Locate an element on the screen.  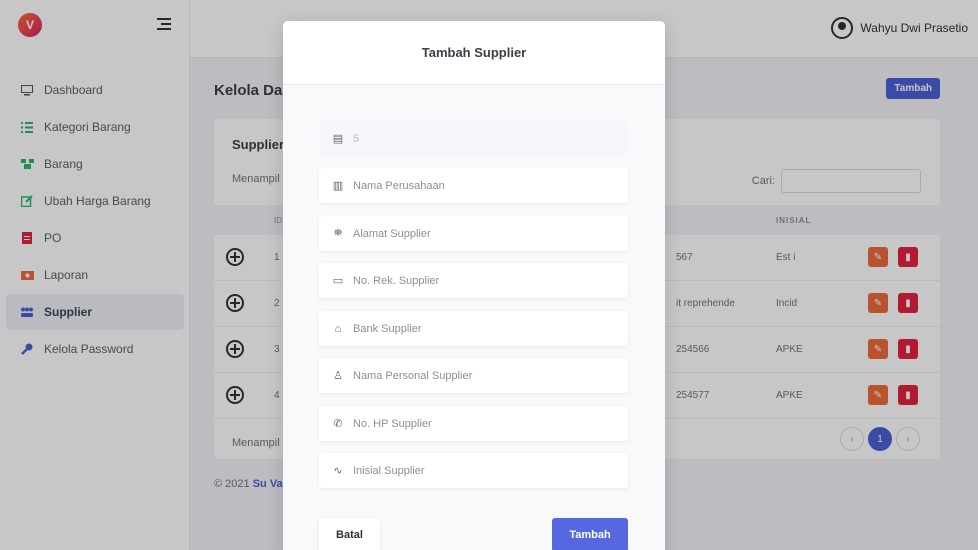
initial-input is located at coordinates (483, 470).